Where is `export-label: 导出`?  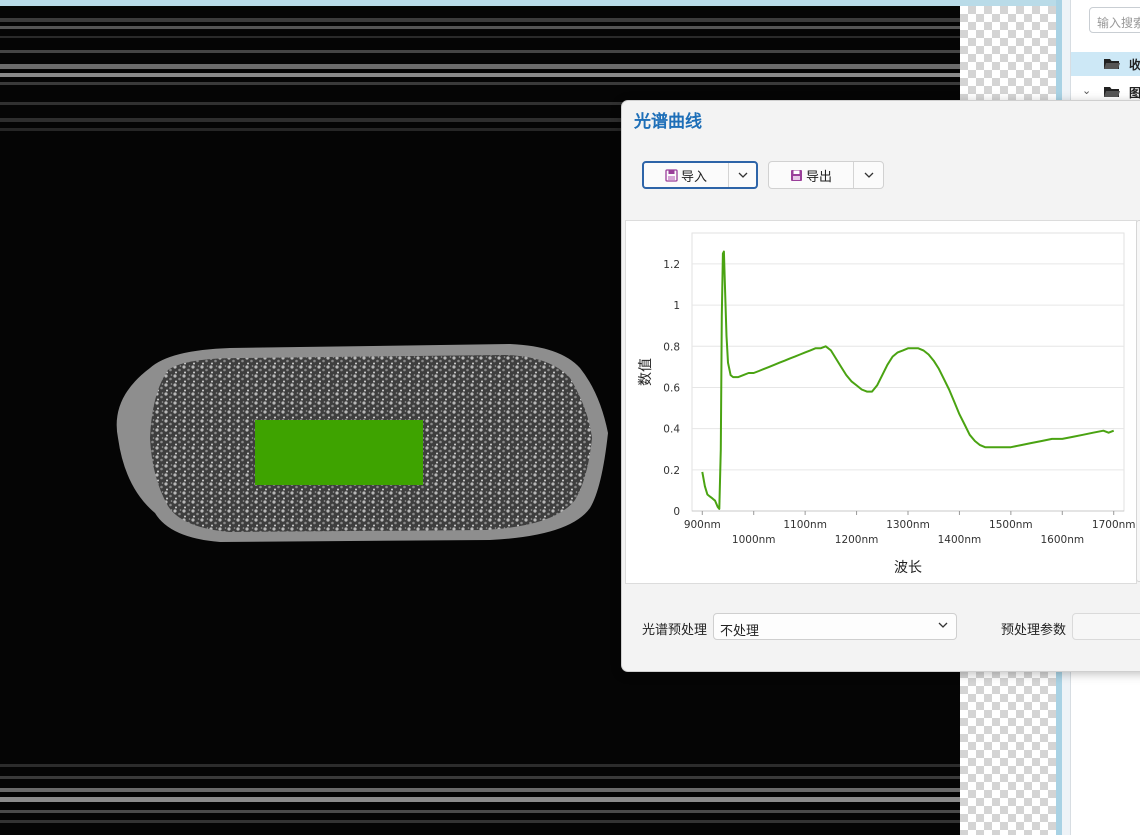 export-label: 导出 is located at coordinates (818, 177).